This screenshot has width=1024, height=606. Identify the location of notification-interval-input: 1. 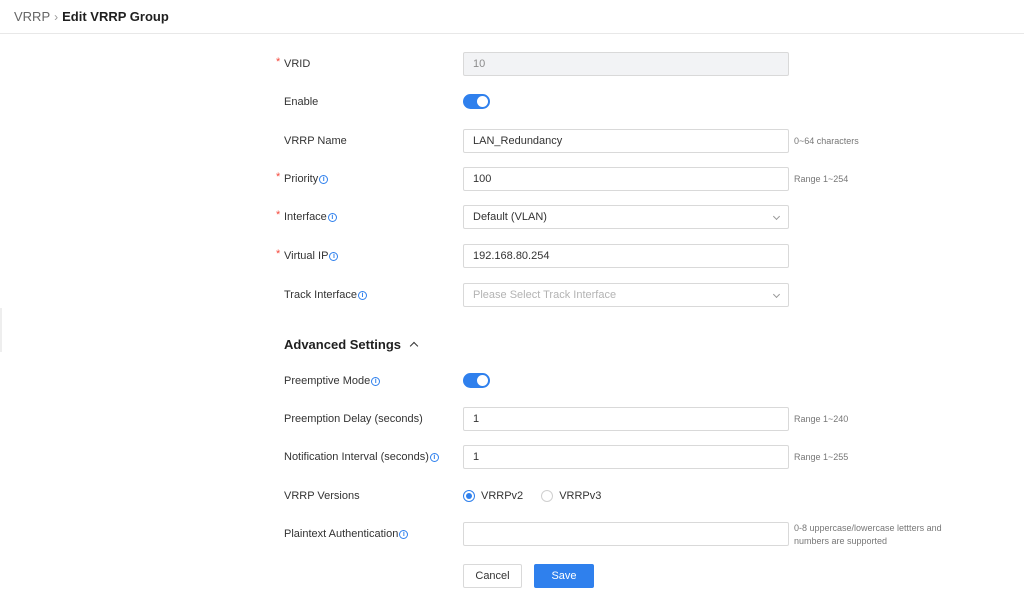
(626, 457).